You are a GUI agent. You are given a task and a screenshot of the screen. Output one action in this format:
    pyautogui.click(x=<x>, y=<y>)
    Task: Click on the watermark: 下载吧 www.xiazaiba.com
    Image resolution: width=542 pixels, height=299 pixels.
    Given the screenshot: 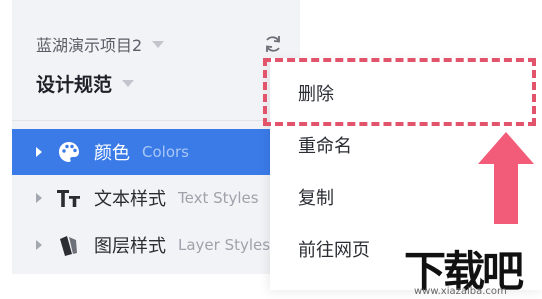 What is the action you would take?
    pyautogui.click(x=473, y=268)
    